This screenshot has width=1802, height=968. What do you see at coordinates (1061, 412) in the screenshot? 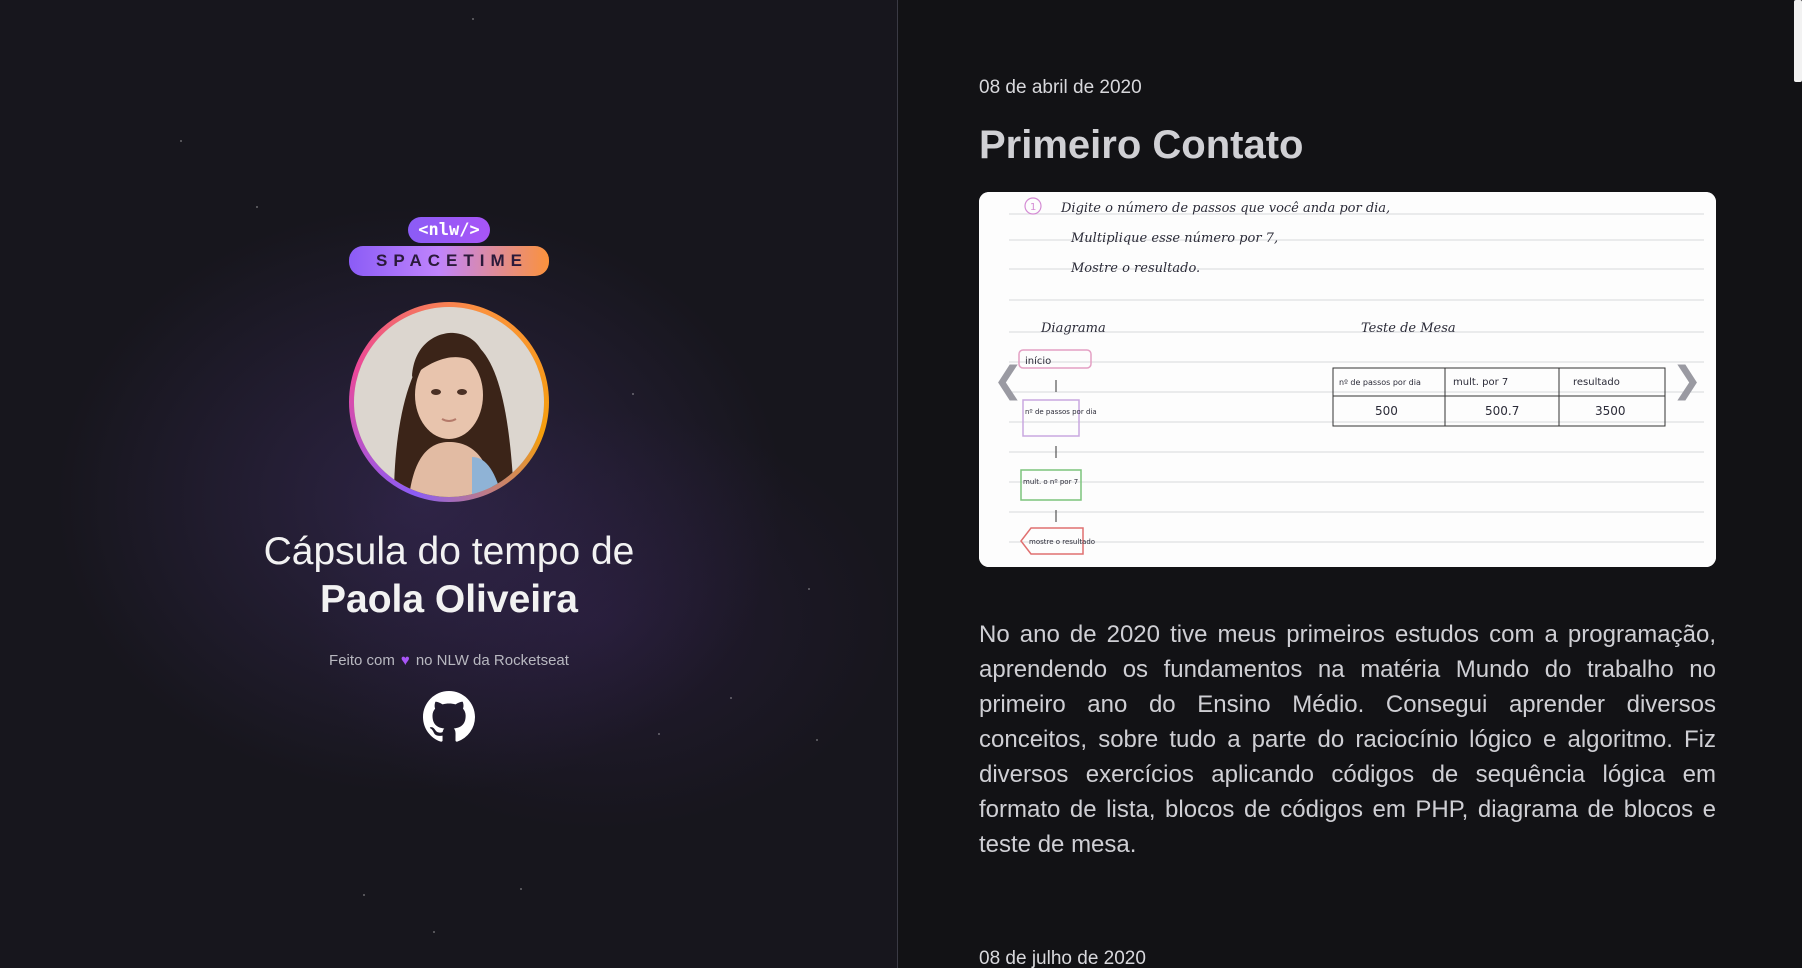
I see `flow-input: nº de passos por dia` at bounding box center [1061, 412].